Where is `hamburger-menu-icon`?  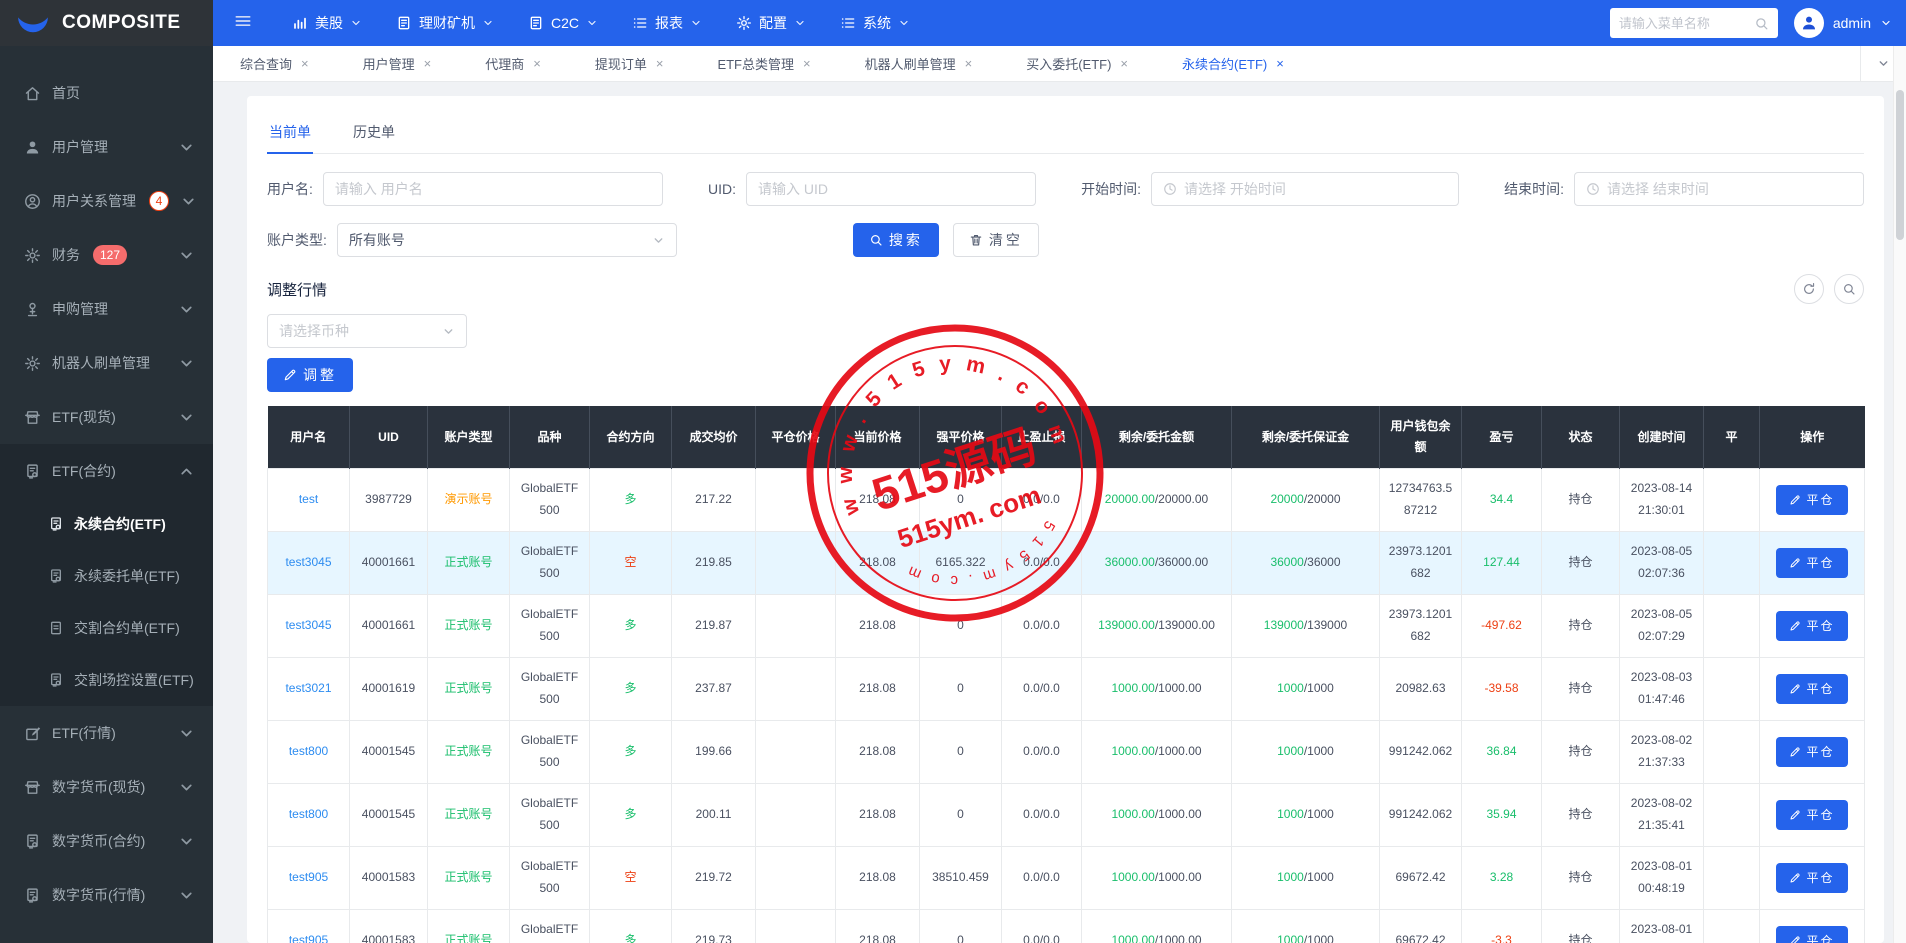
hamburger-menu-icon is located at coordinates (243, 23).